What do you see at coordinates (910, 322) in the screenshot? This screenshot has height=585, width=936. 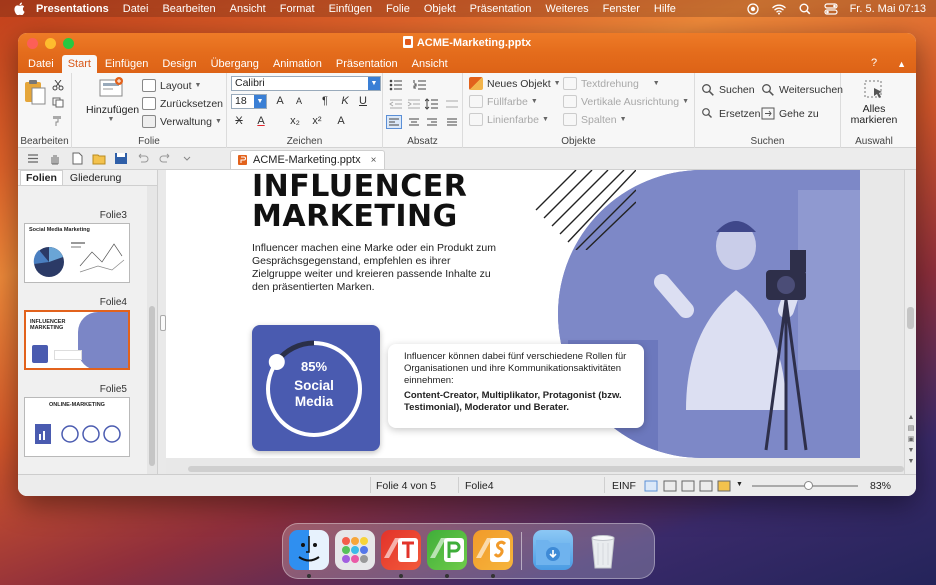 I see `vertical-scrollbar: ▲ ▤ ▣ ▼ ▼` at bounding box center [910, 322].